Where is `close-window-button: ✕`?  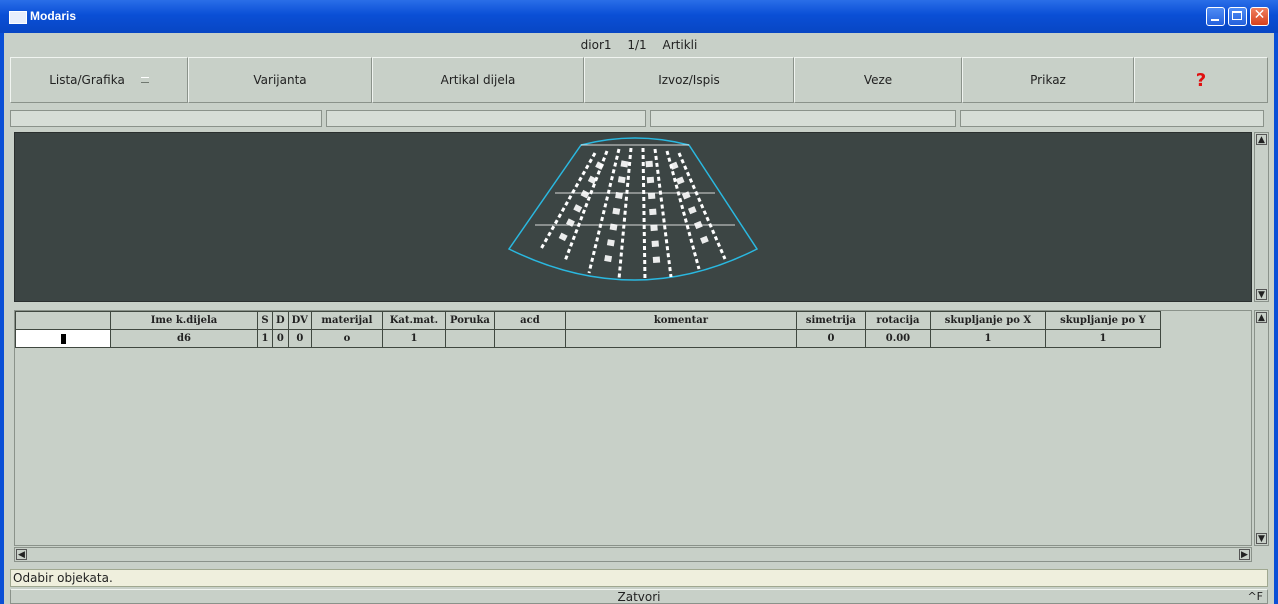
close-window-button: ✕ is located at coordinates (1259, 16).